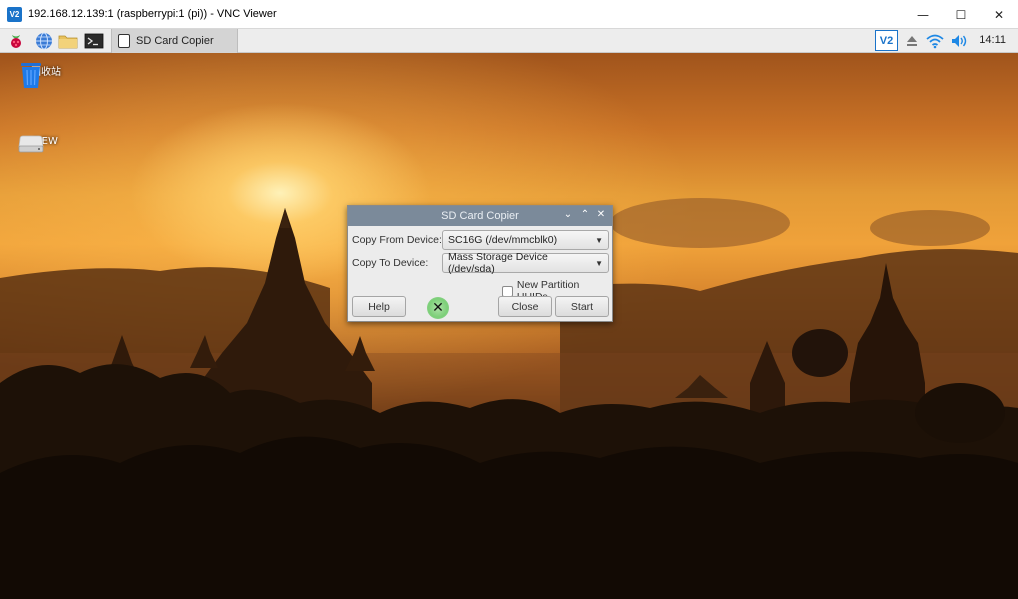 The height and width of the screenshot is (599, 1018). I want to click on mouse-cursor-icon: ✕, so click(438, 308).